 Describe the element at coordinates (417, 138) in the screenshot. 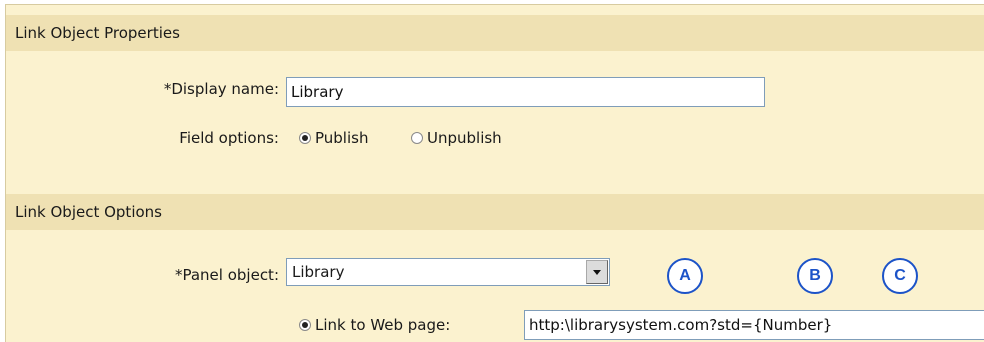

I see `unpublish-radio` at that location.